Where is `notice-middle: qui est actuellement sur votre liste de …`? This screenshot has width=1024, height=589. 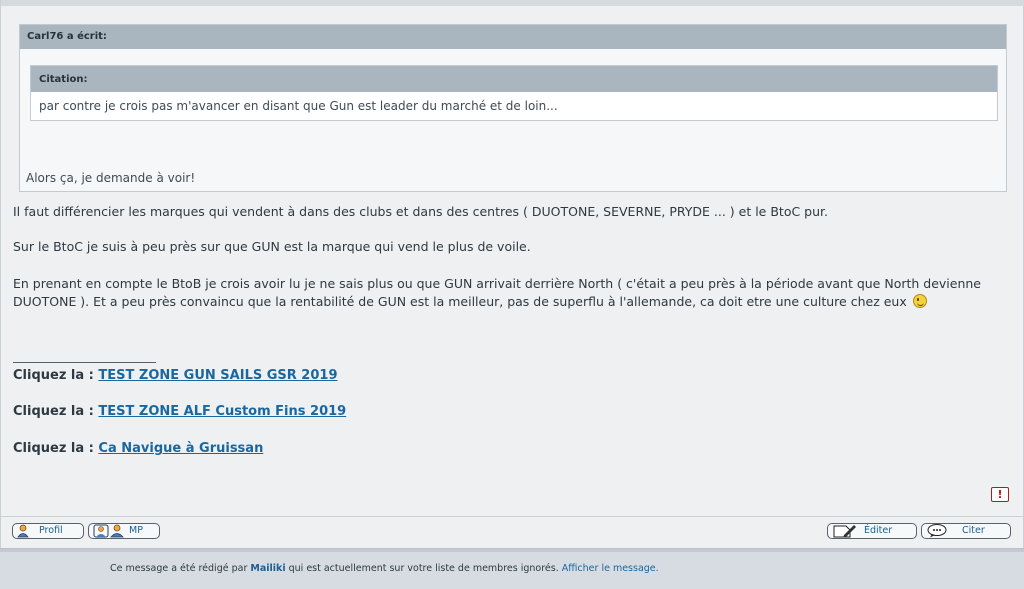
notice-middle: qui est actuellement sur votre liste de … is located at coordinates (423, 568).